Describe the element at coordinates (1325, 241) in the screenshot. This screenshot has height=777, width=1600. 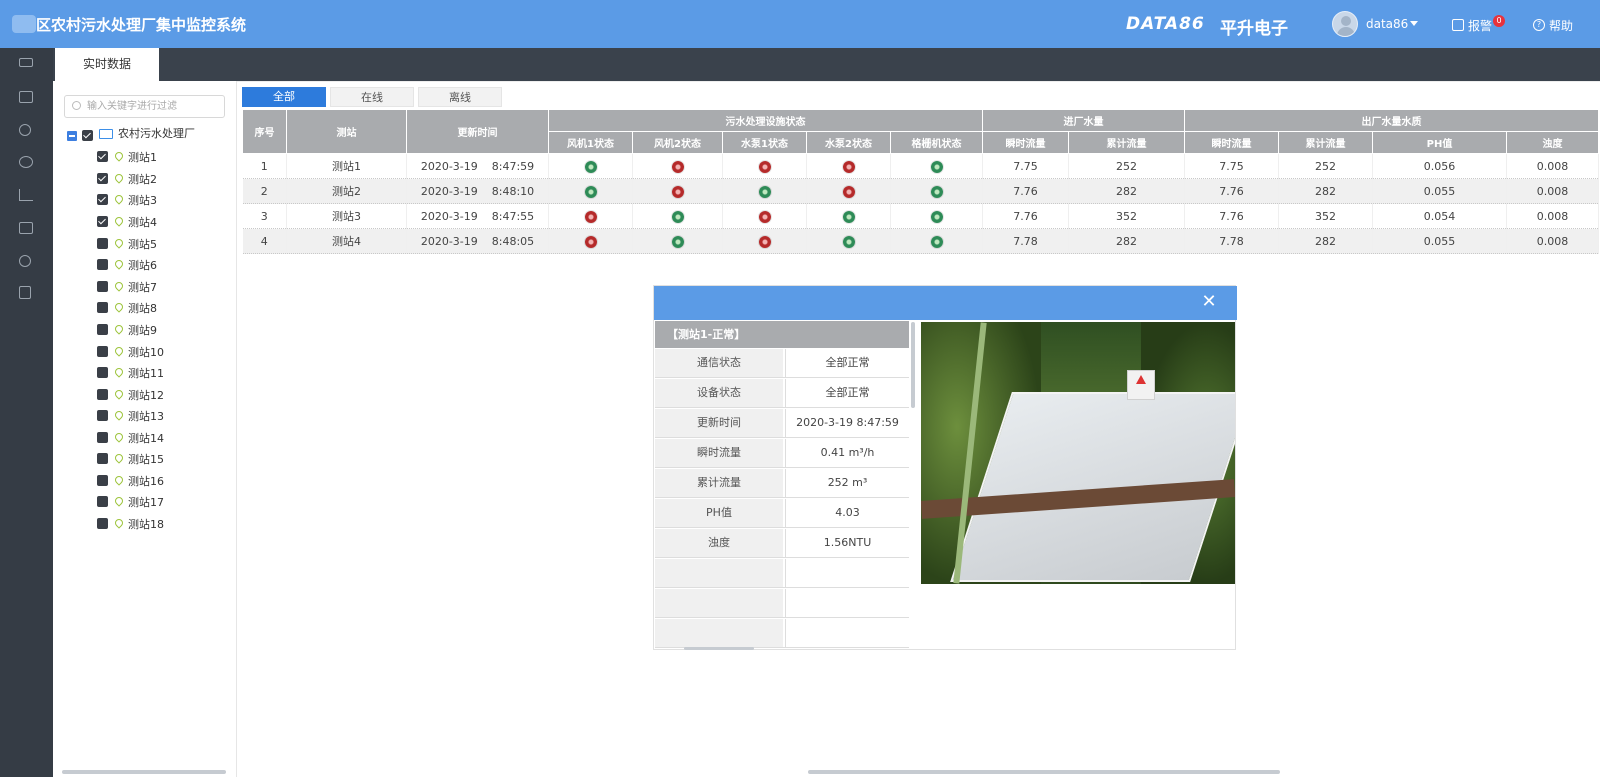
I see `cell-out-total: 282` at that location.